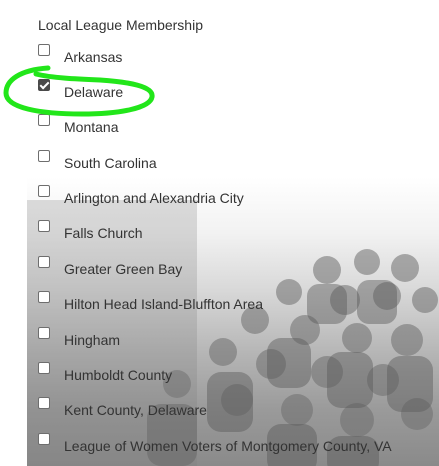 The height and width of the screenshot is (466, 439). What do you see at coordinates (44, 85) in the screenshot?
I see `checkbox-checked` at bounding box center [44, 85].